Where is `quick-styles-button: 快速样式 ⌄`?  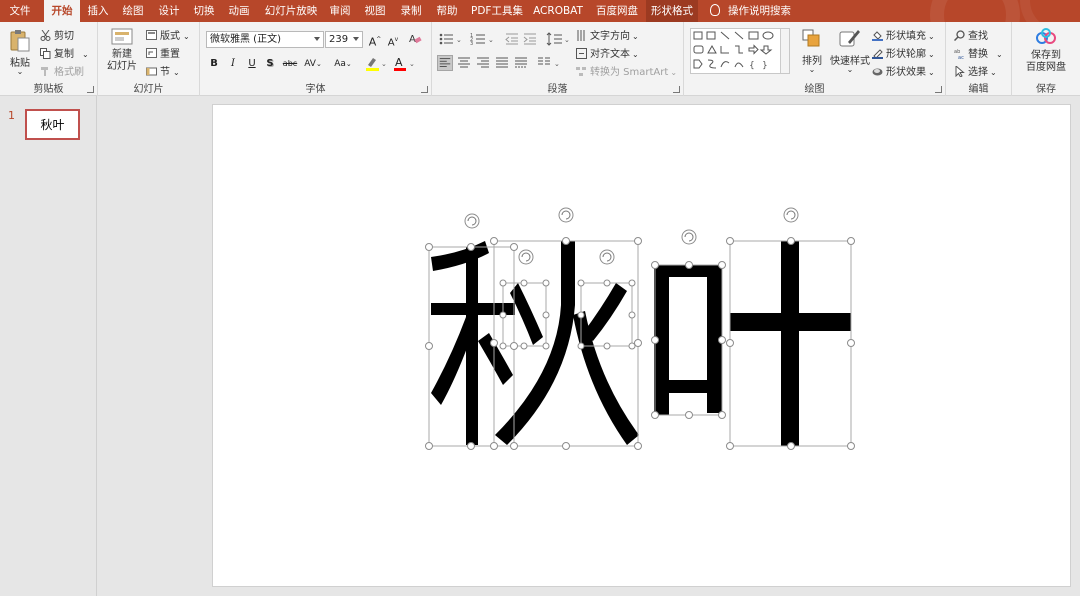
quick-styles-button: 快速样式 ⌄ is located at coordinates (850, 51).